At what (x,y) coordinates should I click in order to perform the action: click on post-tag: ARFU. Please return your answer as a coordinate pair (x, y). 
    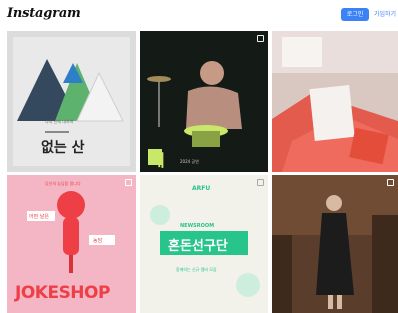
    Looking at the image, I should click on (201, 188).